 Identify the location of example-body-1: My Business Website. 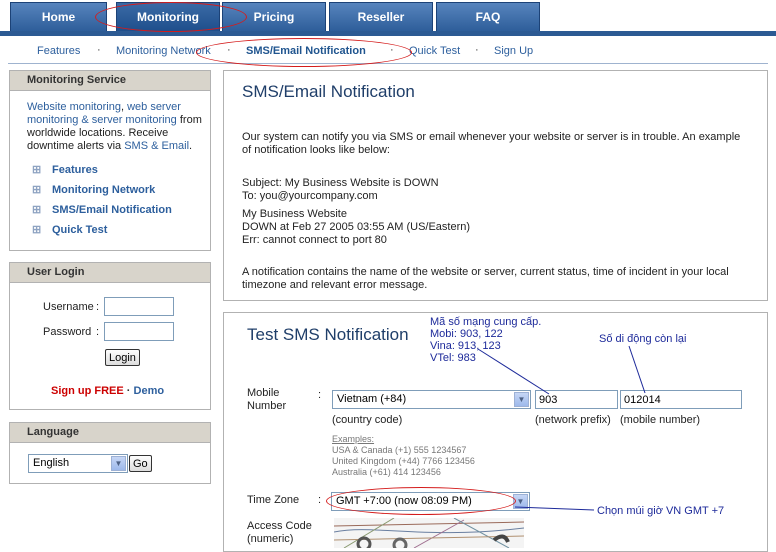
(294, 214).